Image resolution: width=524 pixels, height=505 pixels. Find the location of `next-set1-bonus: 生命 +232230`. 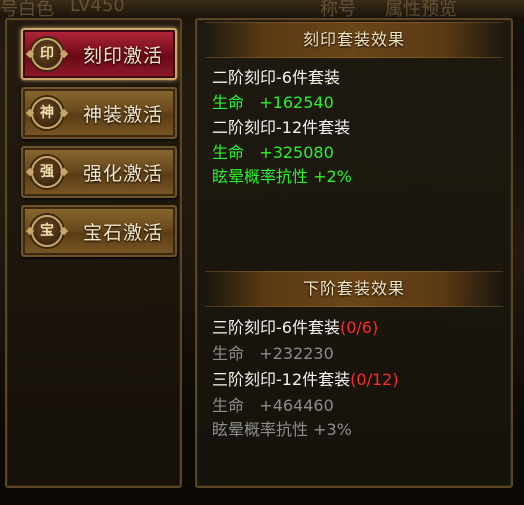

next-set1-bonus: 生命 +232230 is located at coordinates (273, 354).